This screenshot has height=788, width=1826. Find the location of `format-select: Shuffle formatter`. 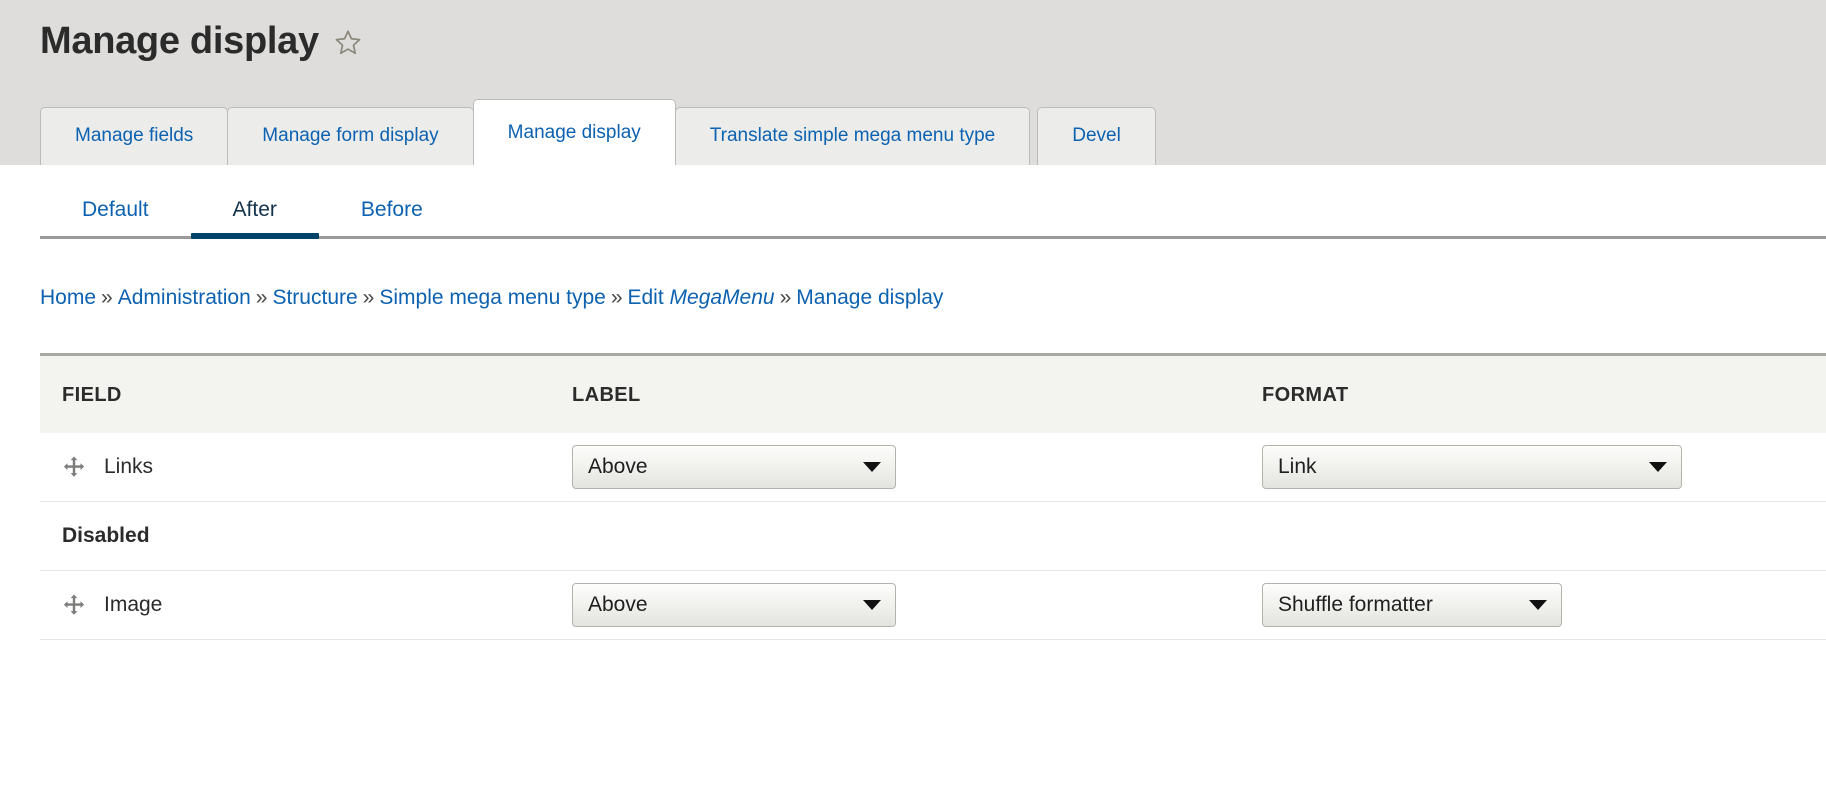

format-select: Shuffle formatter is located at coordinates (1412, 605).